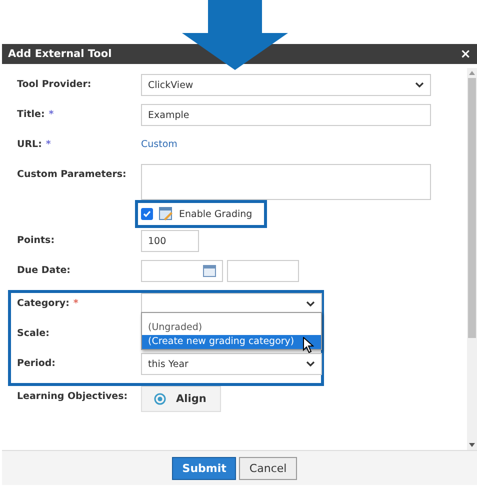 Image resolution: width=477 pixels, height=494 pixels. I want to click on calendar-icon, so click(209, 271).